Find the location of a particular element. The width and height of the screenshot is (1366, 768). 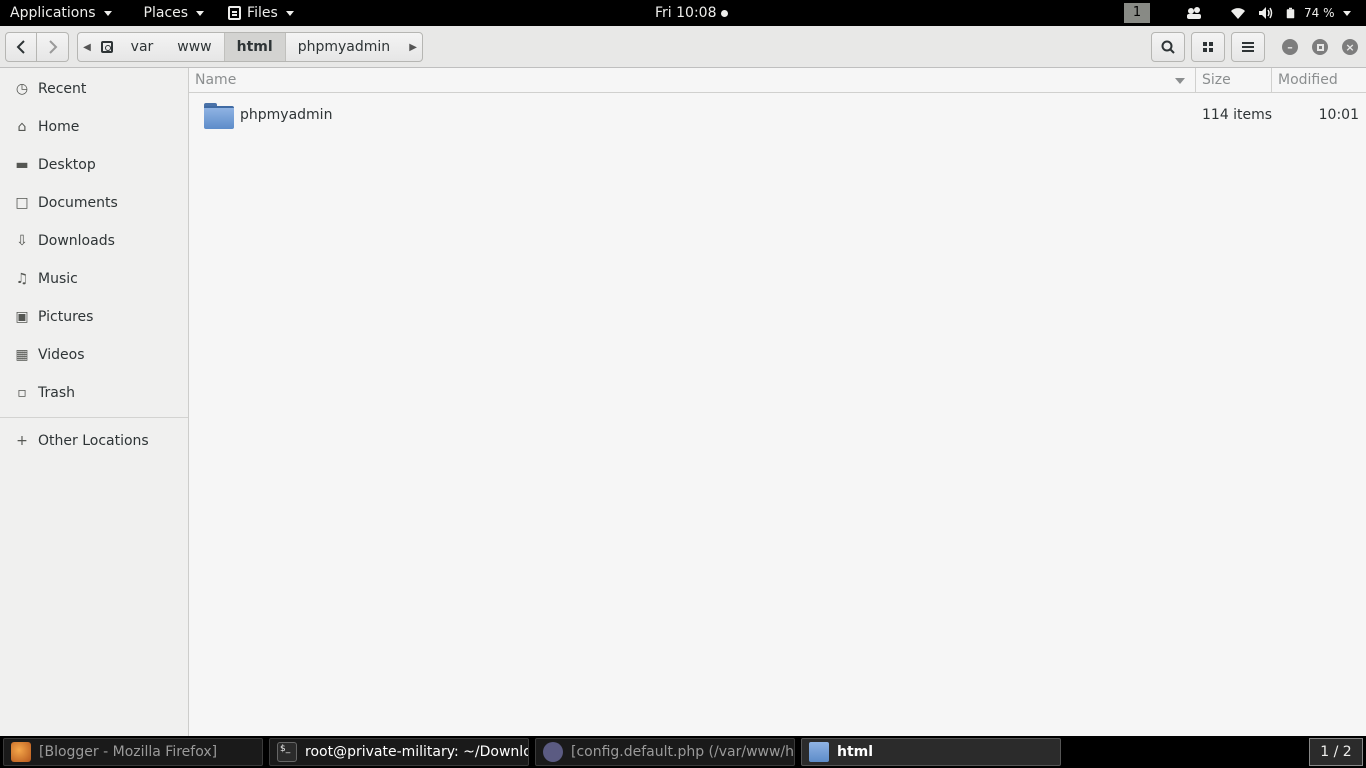

sidebar-item-label: Documents is located at coordinates (78, 203).